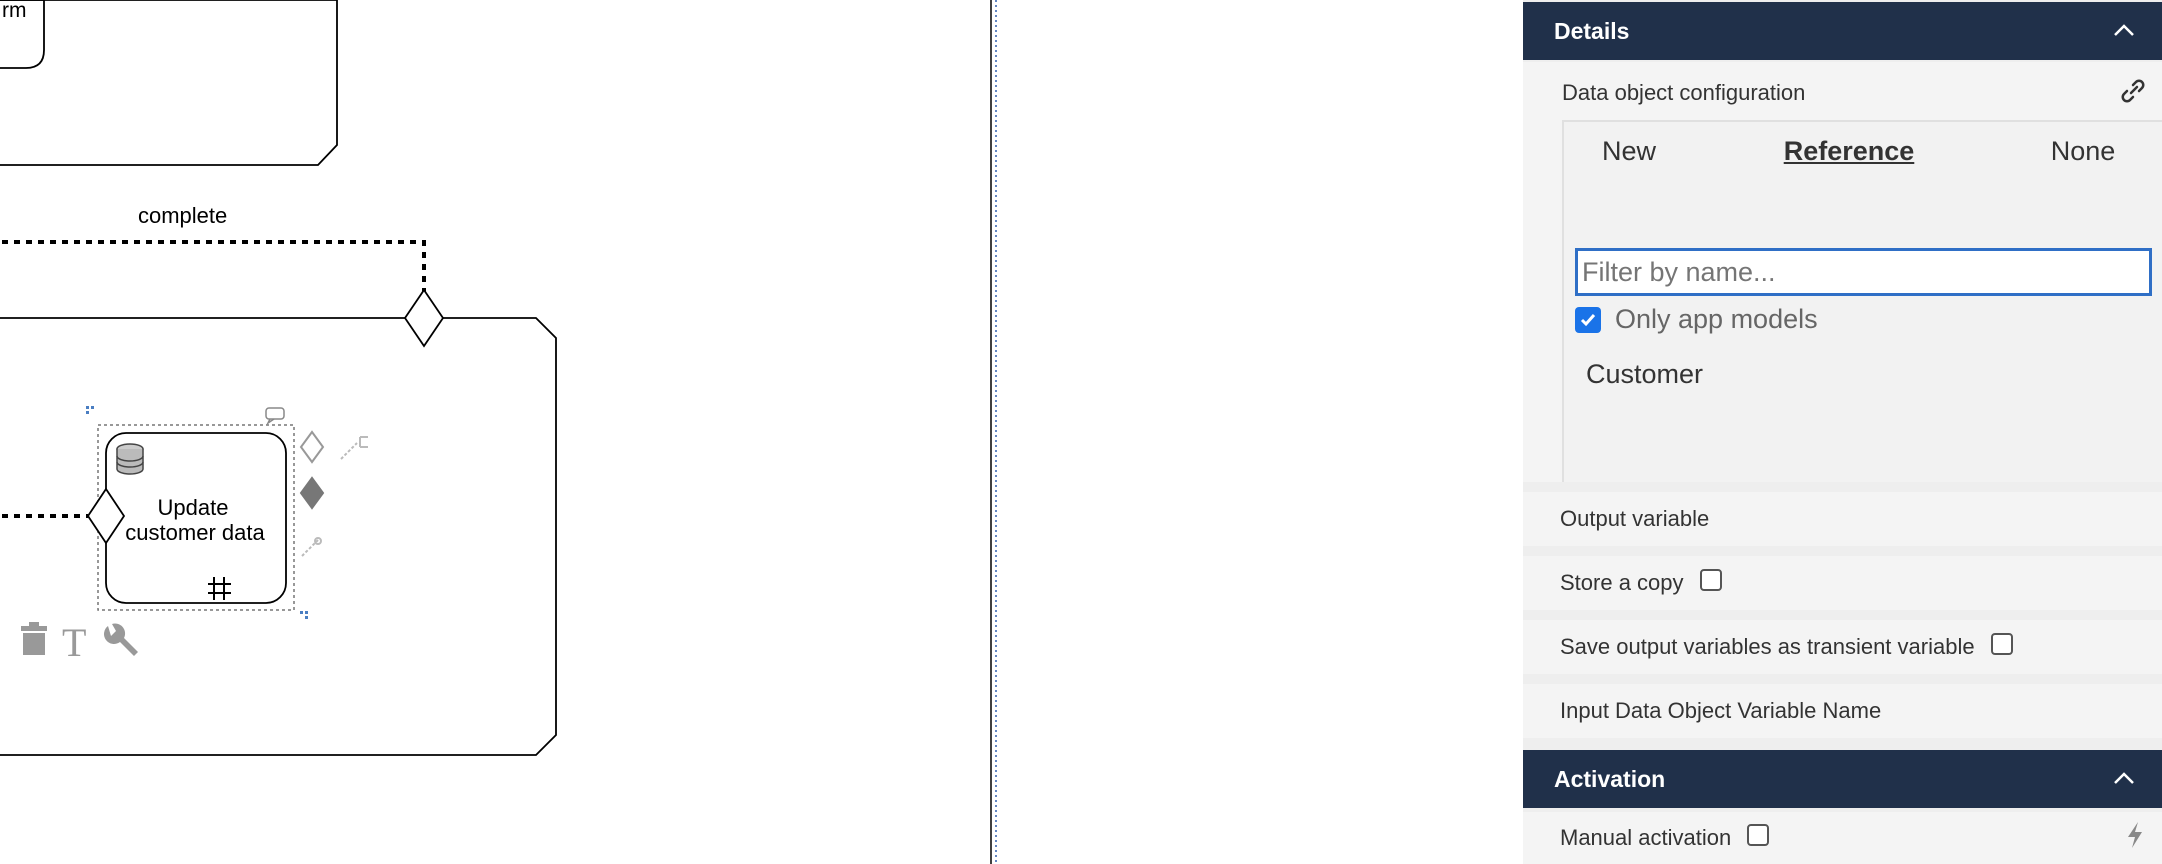 The height and width of the screenshot is (864, 2162). I want to click on flow-label: complete, so click(182, 215).